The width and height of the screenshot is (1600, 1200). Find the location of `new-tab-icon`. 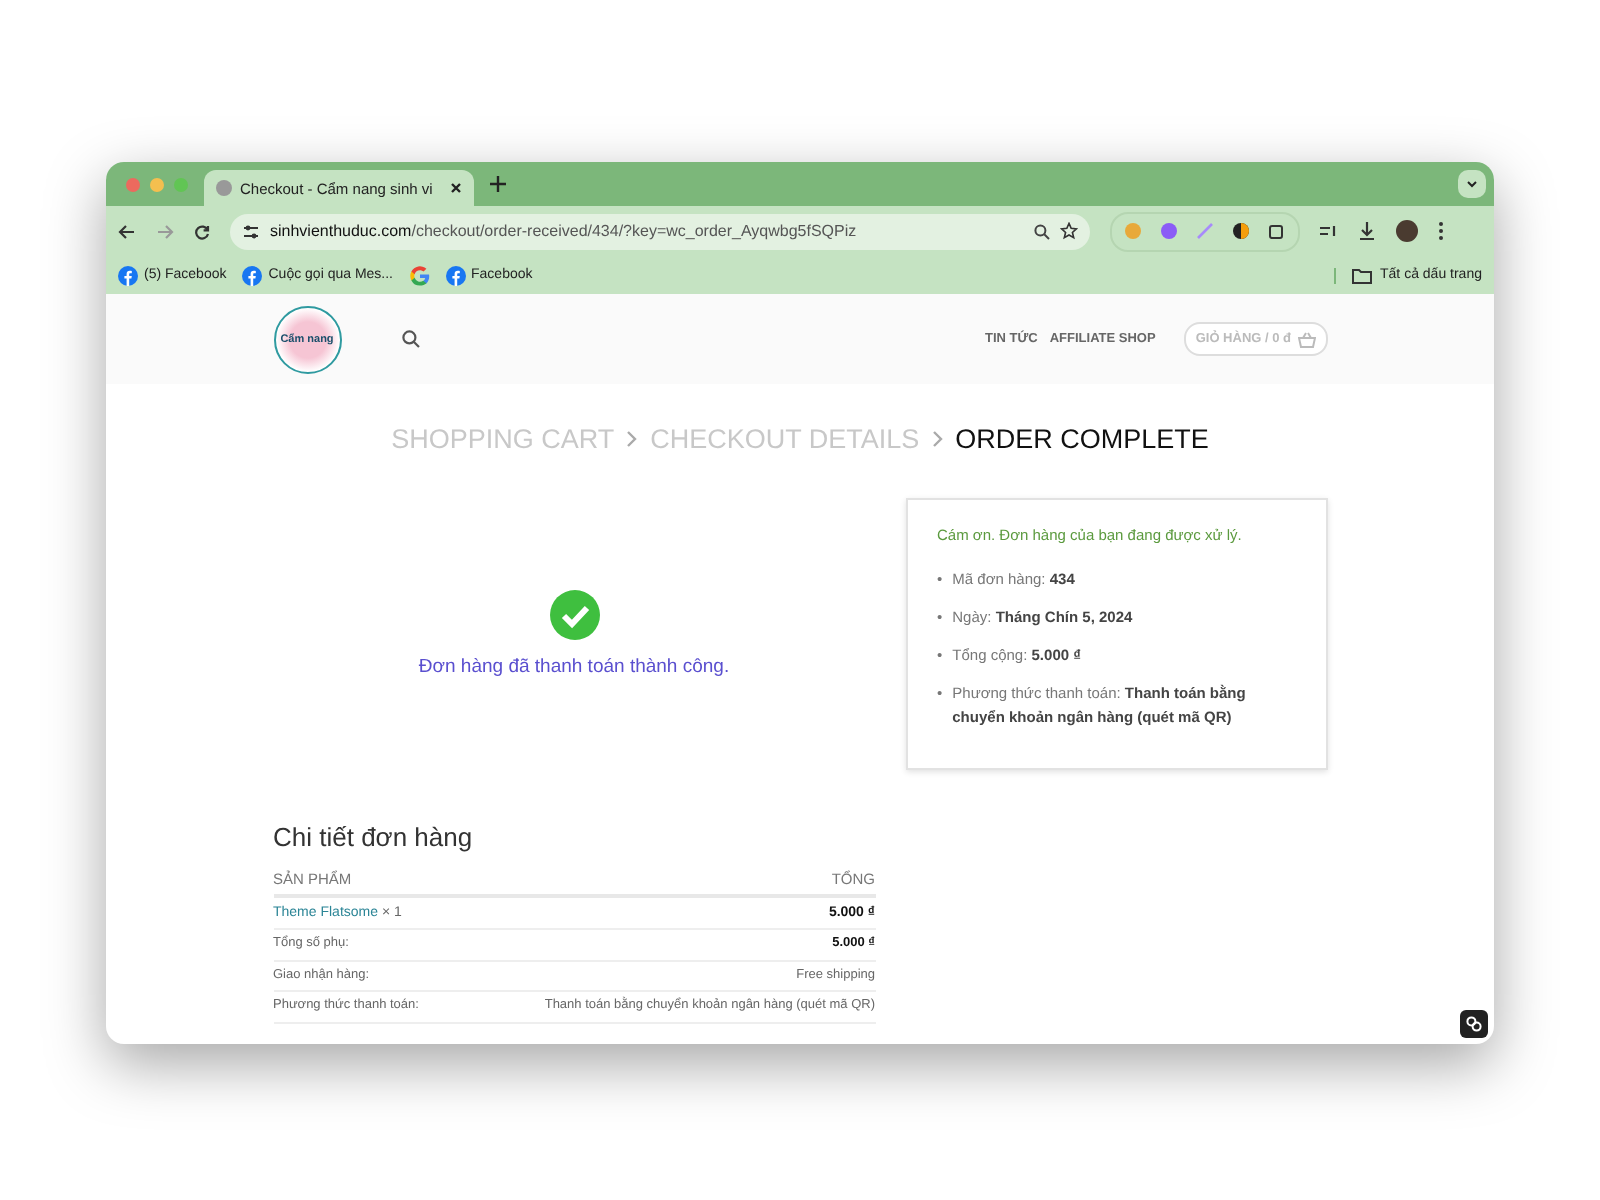

new-tab-icon is located at coordinates (498, 184).